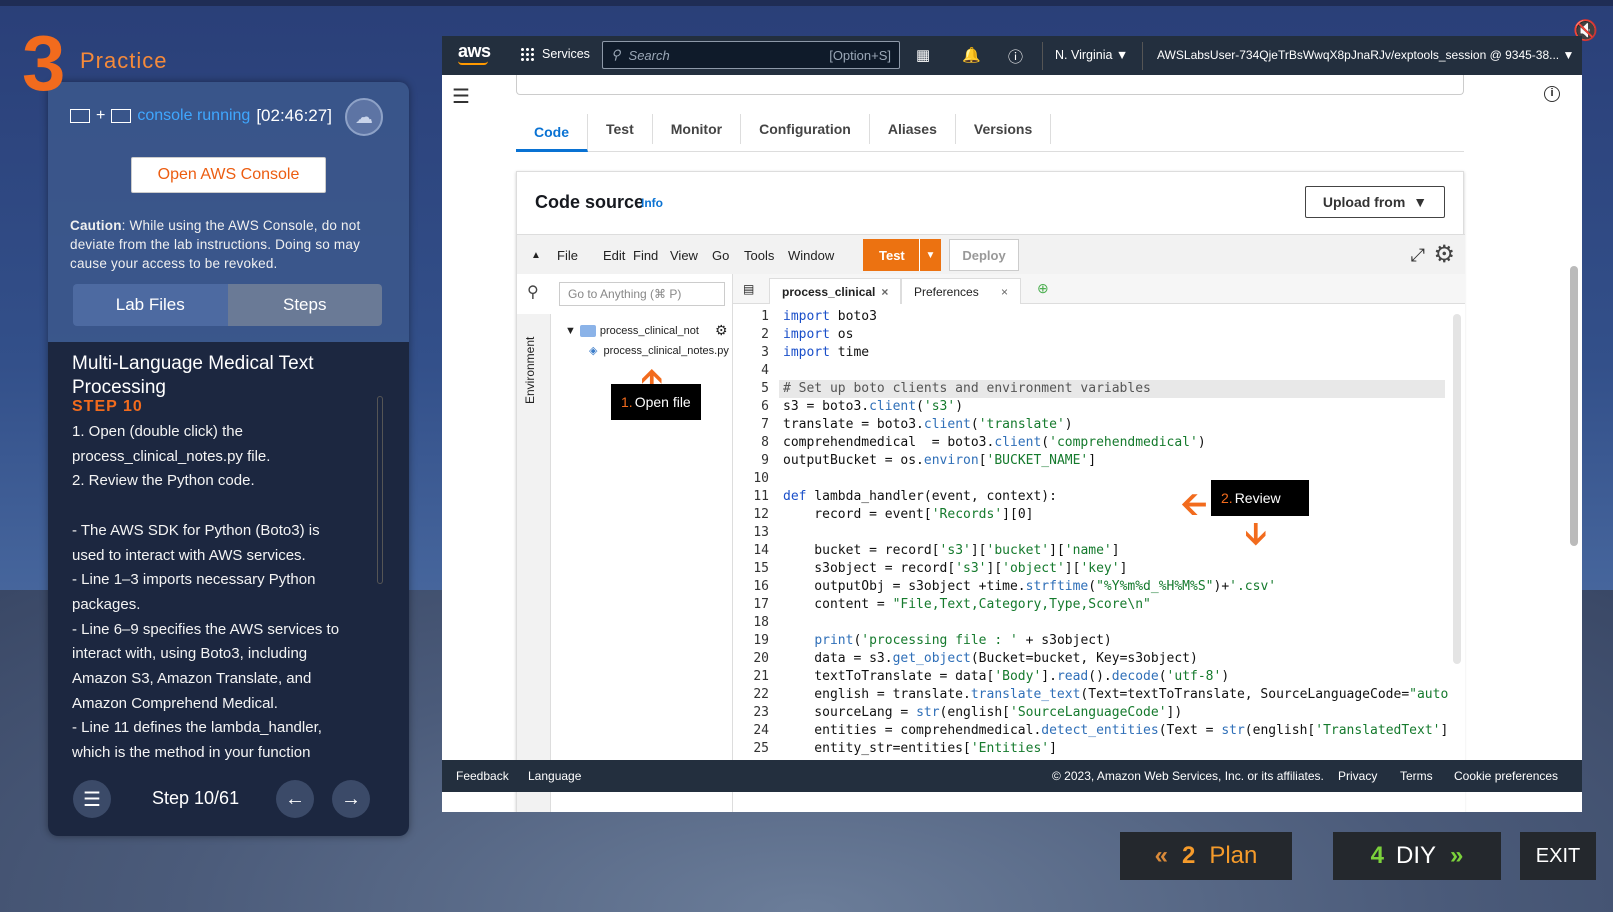  I want to click on list-icon: ☰, so click(92, 799).